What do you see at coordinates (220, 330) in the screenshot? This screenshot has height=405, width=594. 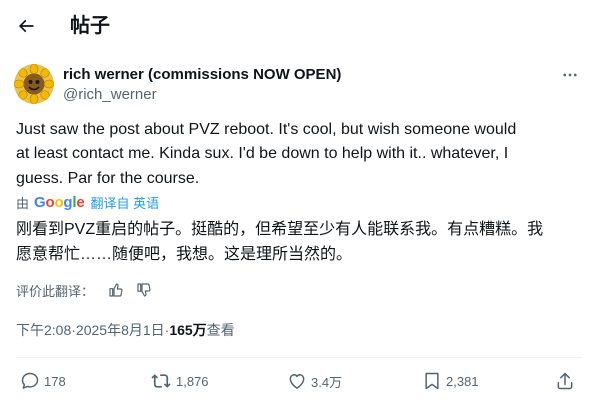 I see `views-label: 查看` at bounding box center [220, 330].